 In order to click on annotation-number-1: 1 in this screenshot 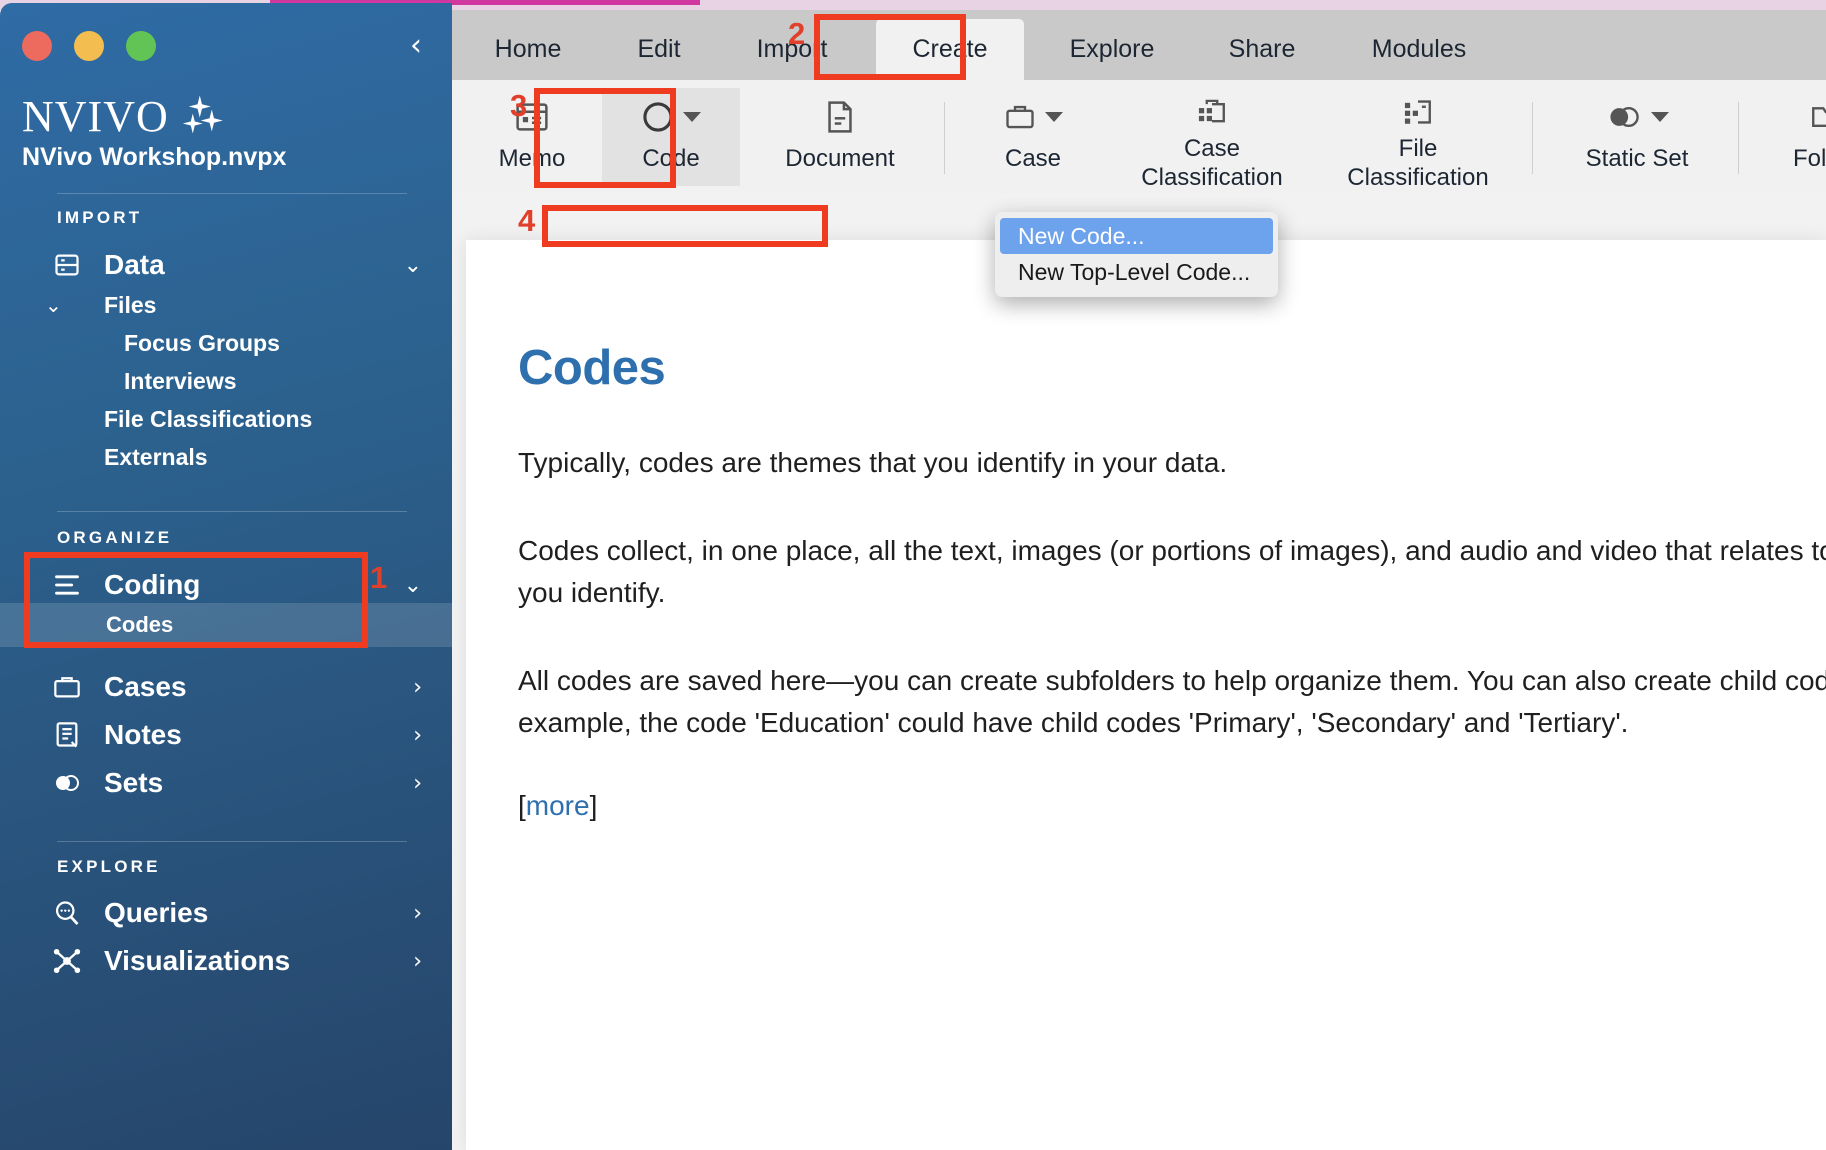, I will do `click(379, 577)`.